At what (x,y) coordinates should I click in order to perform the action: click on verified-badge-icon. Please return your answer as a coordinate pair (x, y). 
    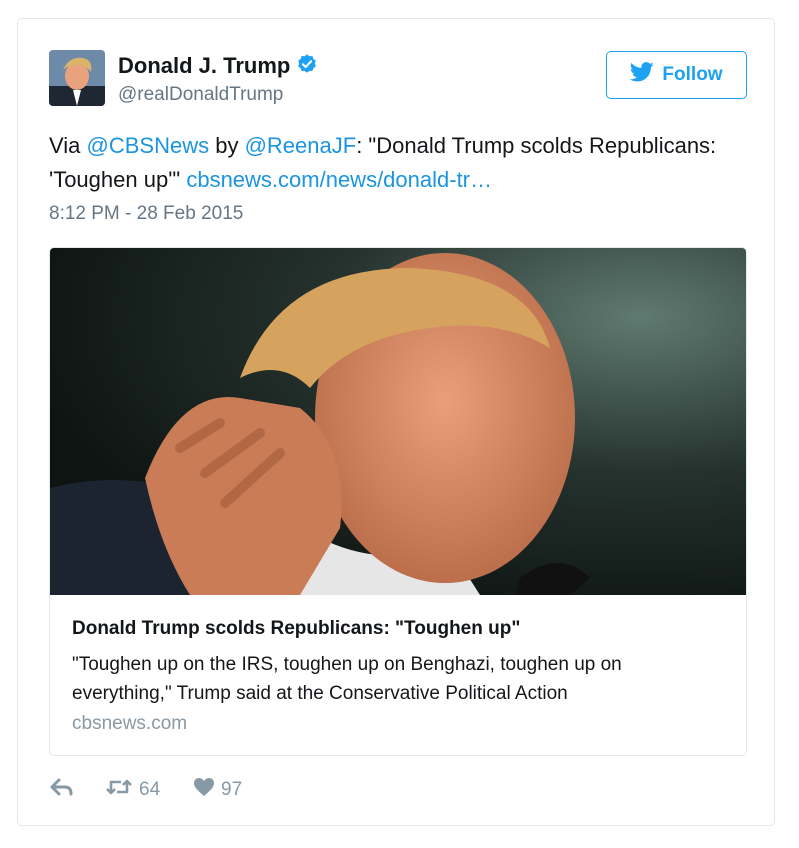
    Looking at the image, I should click on (307, 67).